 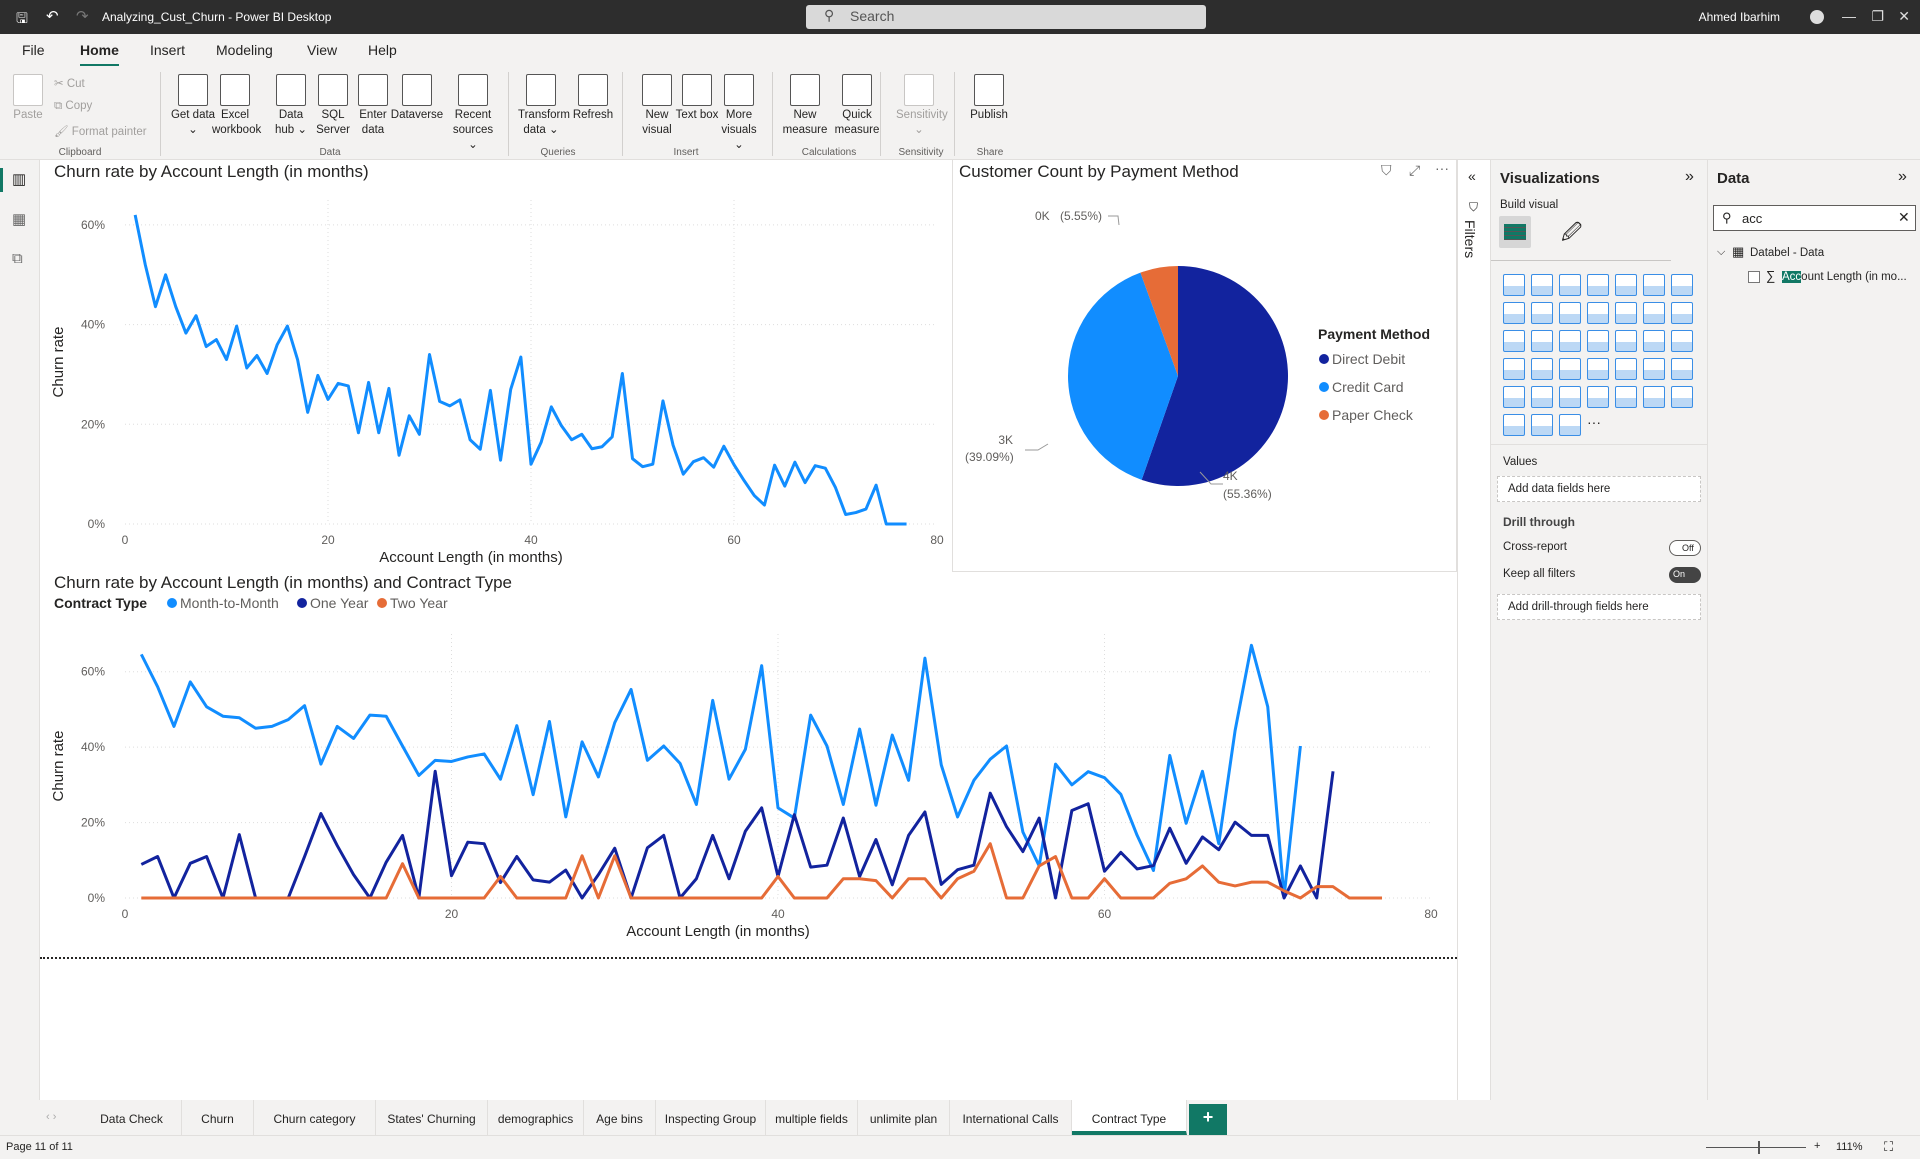 What do you see at coordinates (520, 370) in the screenshot?
I see `churn-rate-line` at bounding box center [520, 370].